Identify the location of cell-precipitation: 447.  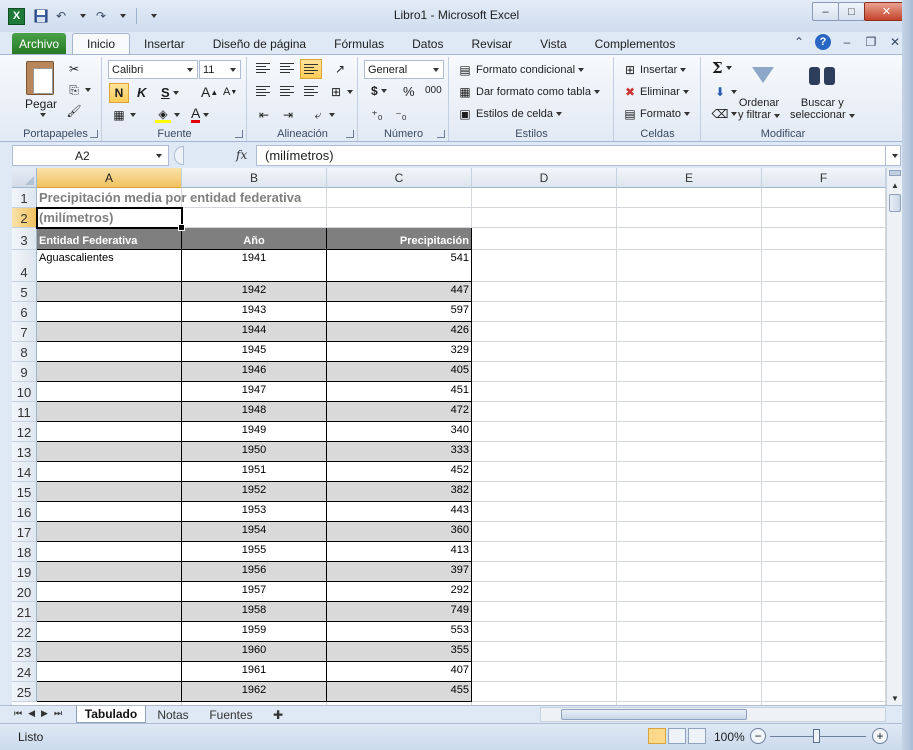
(399, 292).